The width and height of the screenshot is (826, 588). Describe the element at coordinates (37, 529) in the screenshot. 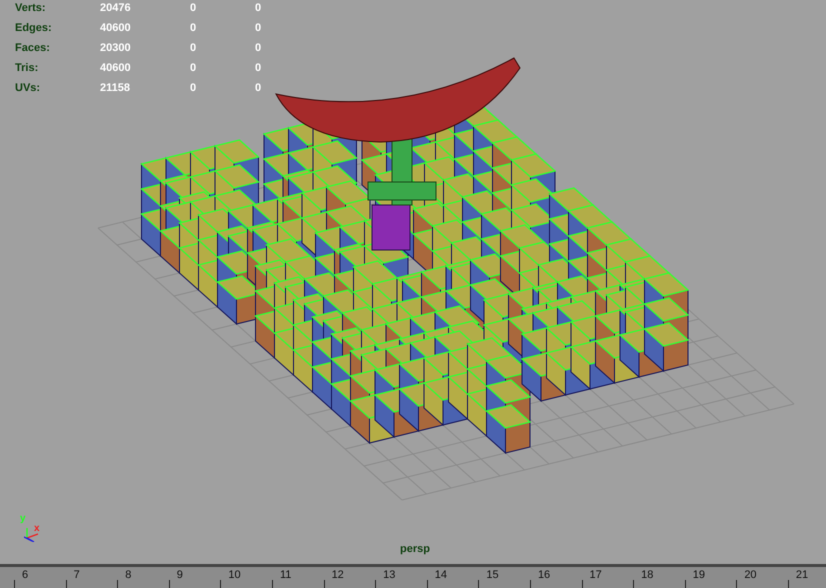

I see `axis-label: x` at that location.